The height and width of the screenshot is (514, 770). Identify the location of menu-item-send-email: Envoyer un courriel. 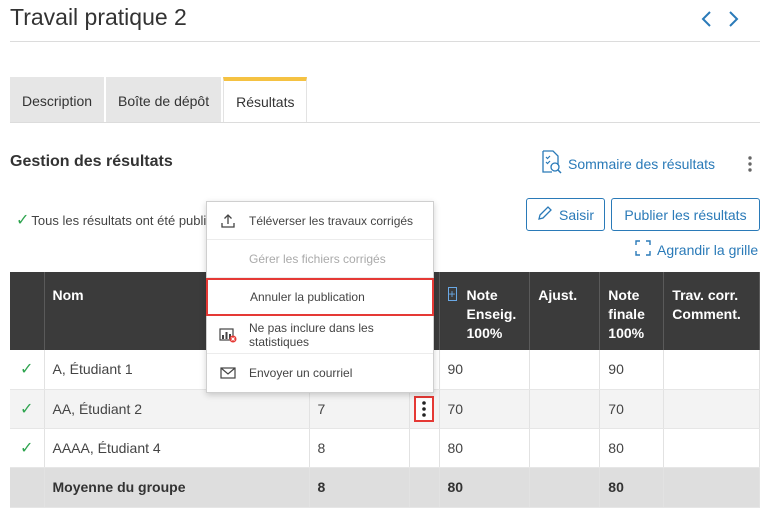
(320, 373).